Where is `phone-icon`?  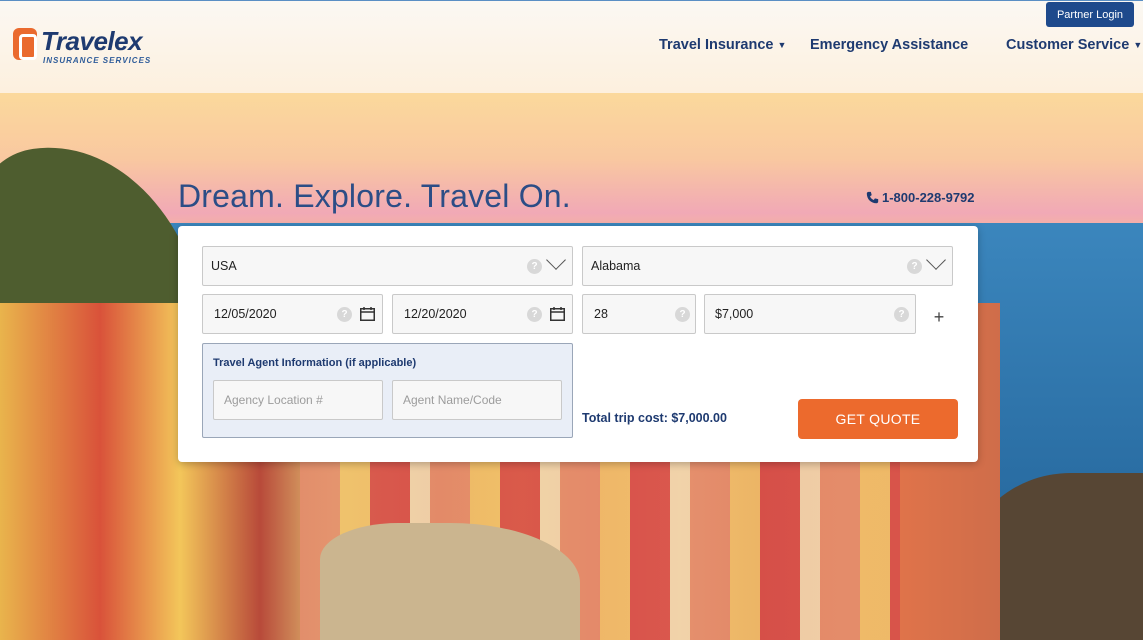 phone-icon is located at coordinates (872, 197).